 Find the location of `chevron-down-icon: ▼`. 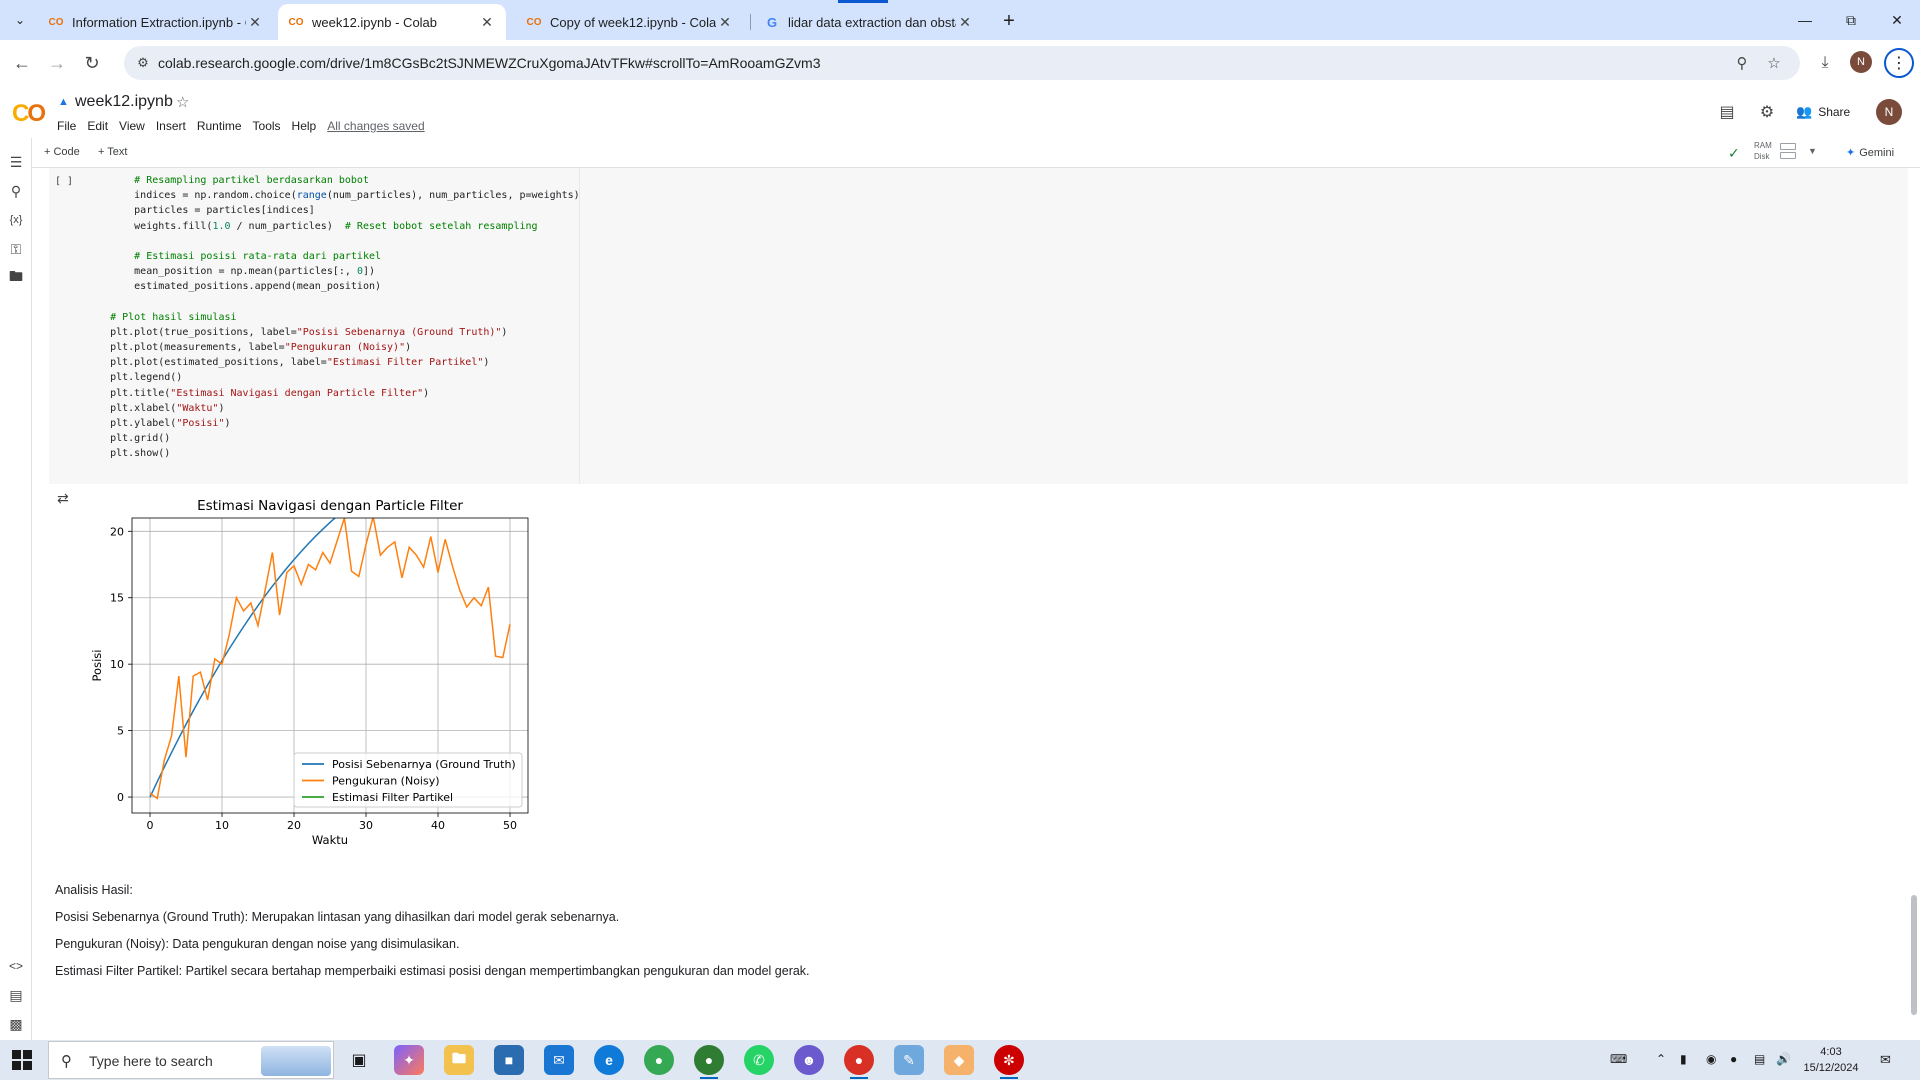

chevron-down-icon: ▼ is located at coordinates (1812, 151).